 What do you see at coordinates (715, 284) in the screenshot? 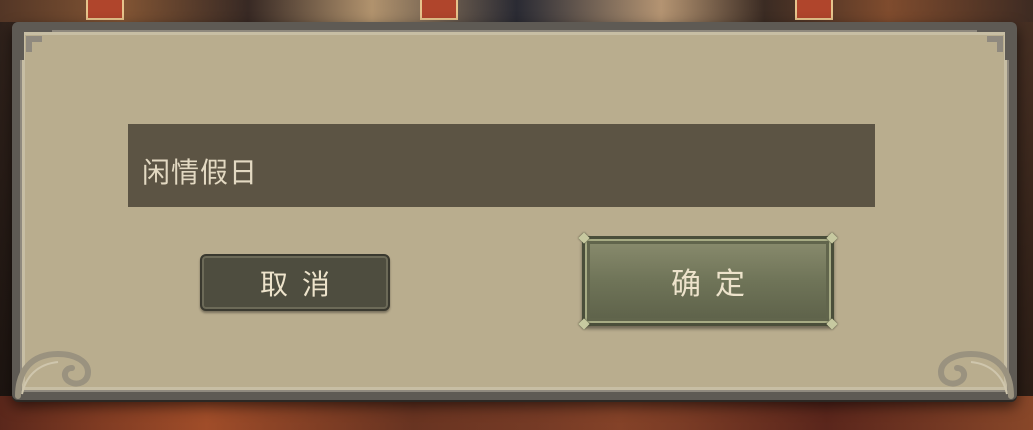
I see `confirm-button-label: 确定` at bounding box center [715, 284].